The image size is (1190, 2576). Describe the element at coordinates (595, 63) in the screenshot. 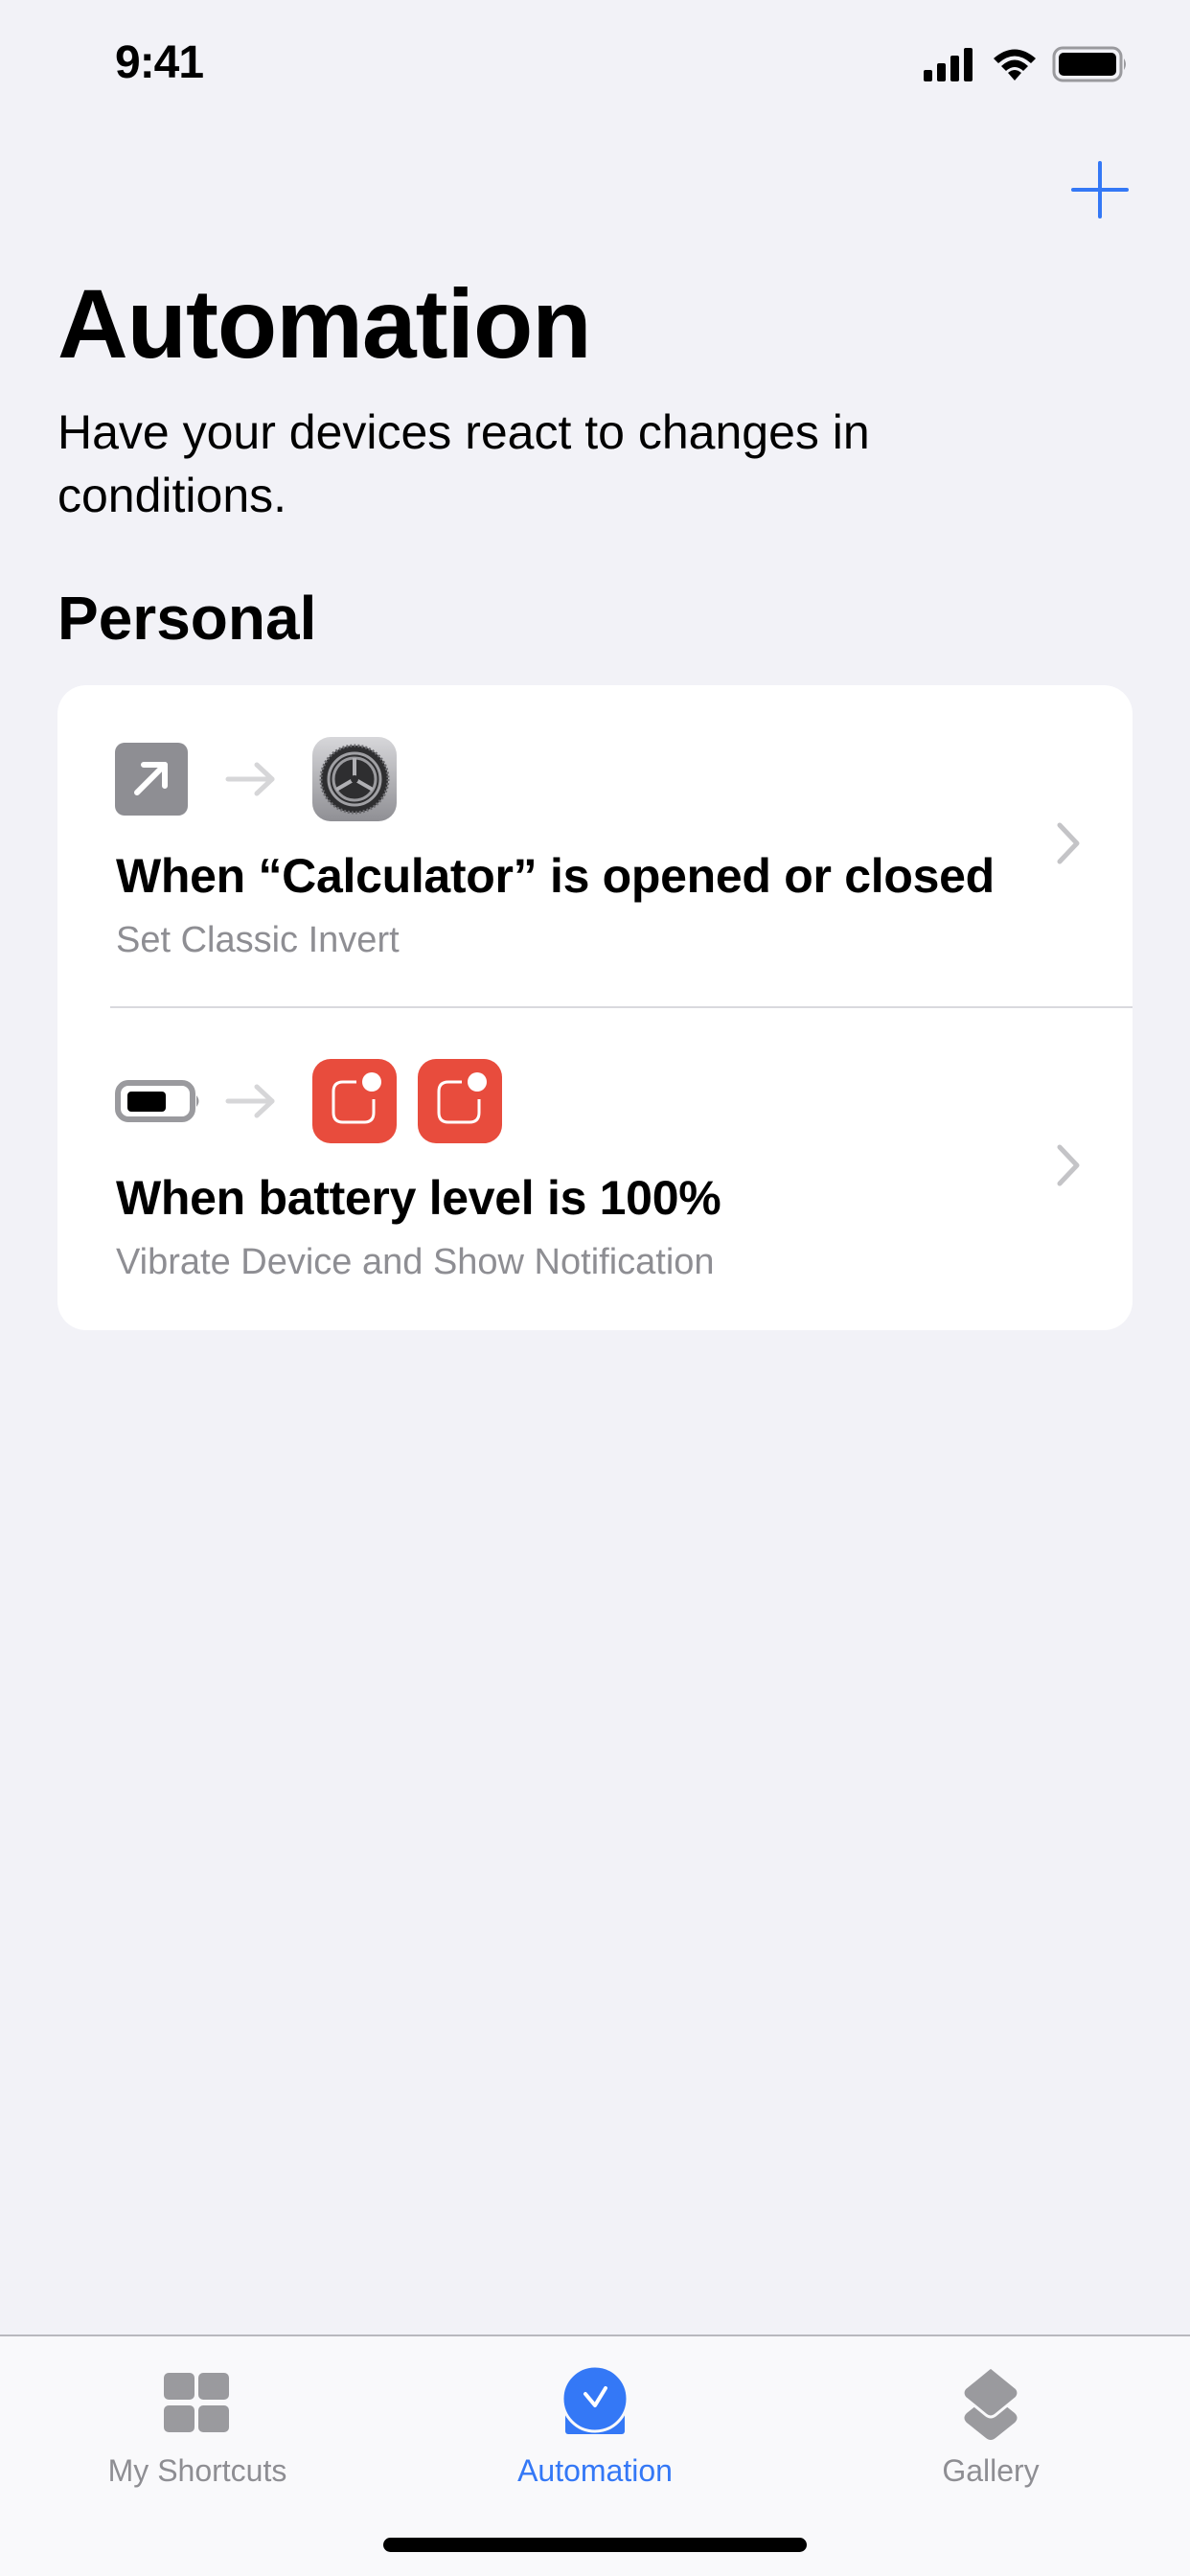

I see `status-bar: 9:41` at that location.